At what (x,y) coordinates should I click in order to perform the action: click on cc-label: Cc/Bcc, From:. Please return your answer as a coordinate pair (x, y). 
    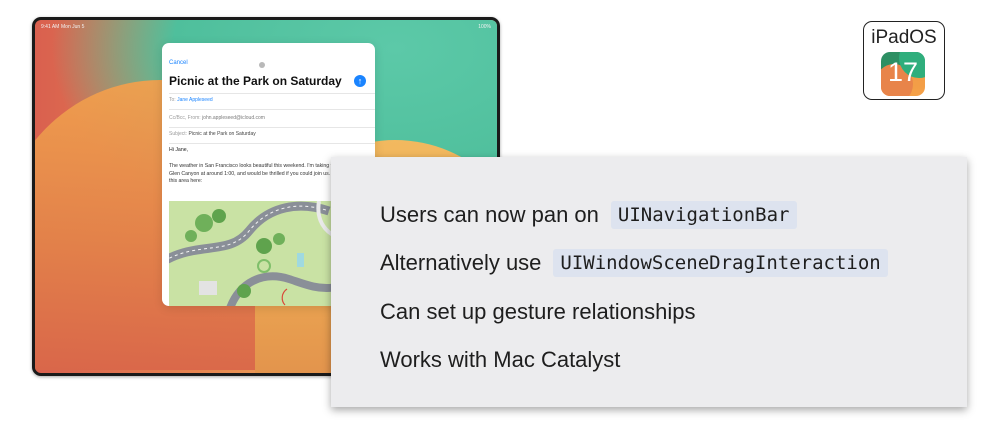
    Looking at the image, I should click on (185, 118).